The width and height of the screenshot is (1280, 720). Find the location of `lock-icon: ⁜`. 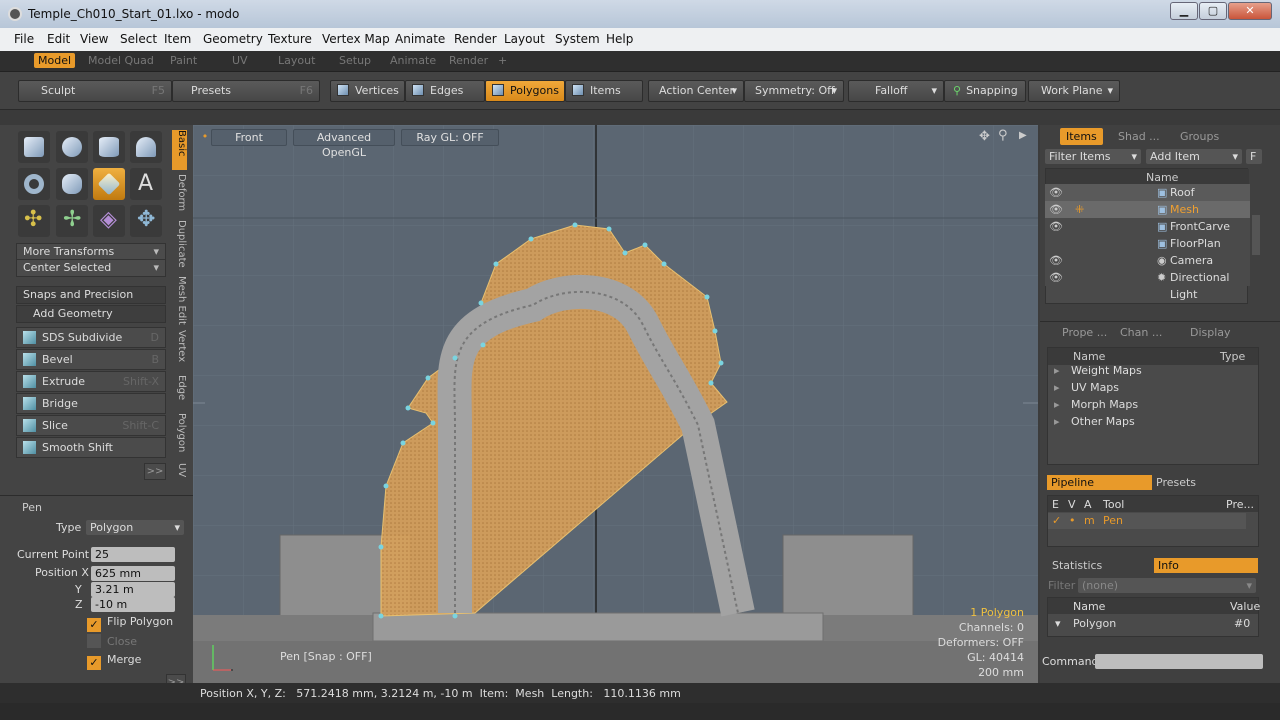

lock-icon: ⁜ is located at coordinates (1079, 209).